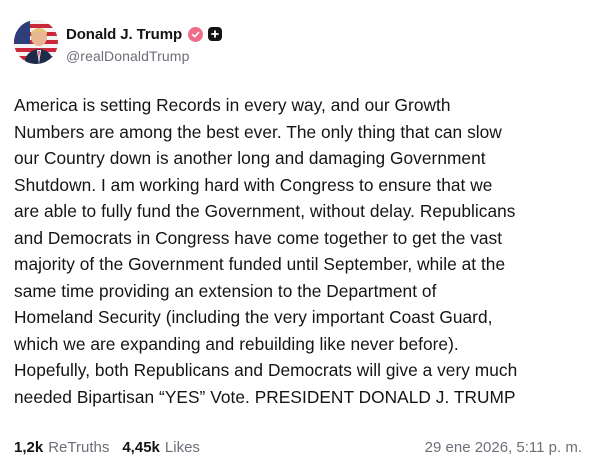  Describe the element at coordinates (215, 34) in the screenshot. I see `plus-square-icon` at that location.